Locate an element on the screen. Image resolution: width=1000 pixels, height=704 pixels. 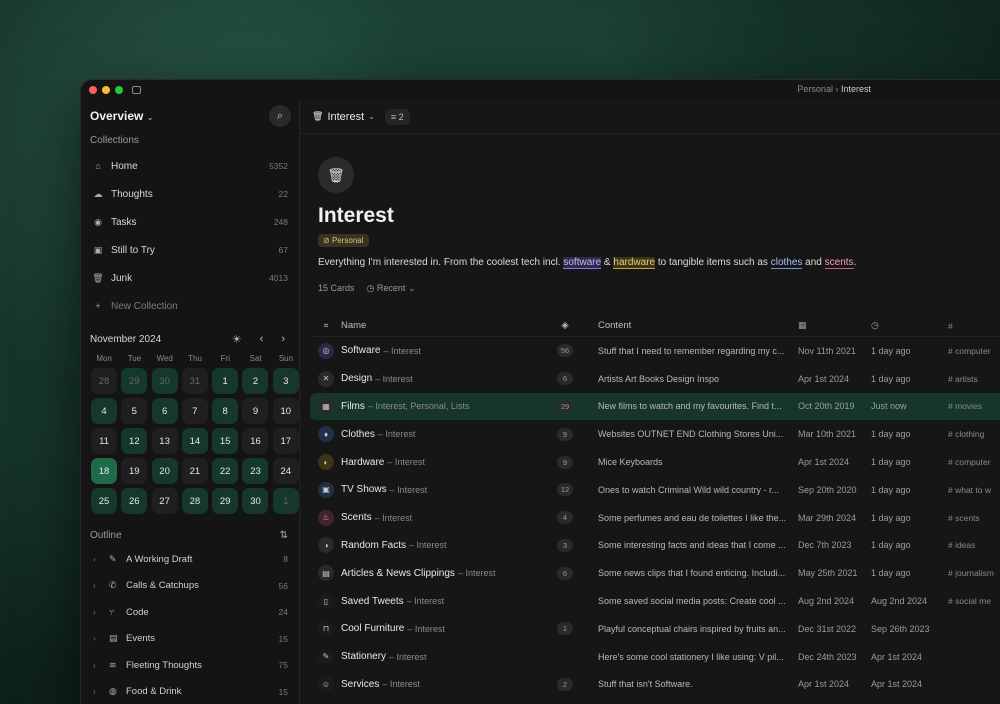
software-mention: software is located at coordinates (582, 263).